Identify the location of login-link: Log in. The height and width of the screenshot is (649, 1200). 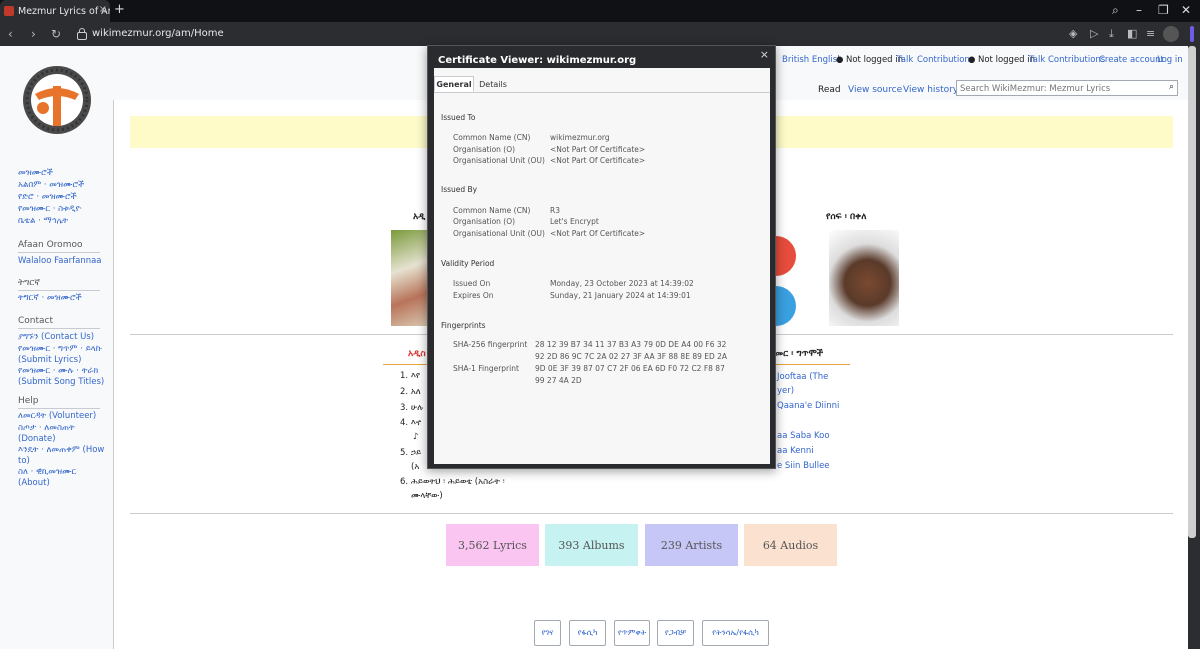
(1170, 60).